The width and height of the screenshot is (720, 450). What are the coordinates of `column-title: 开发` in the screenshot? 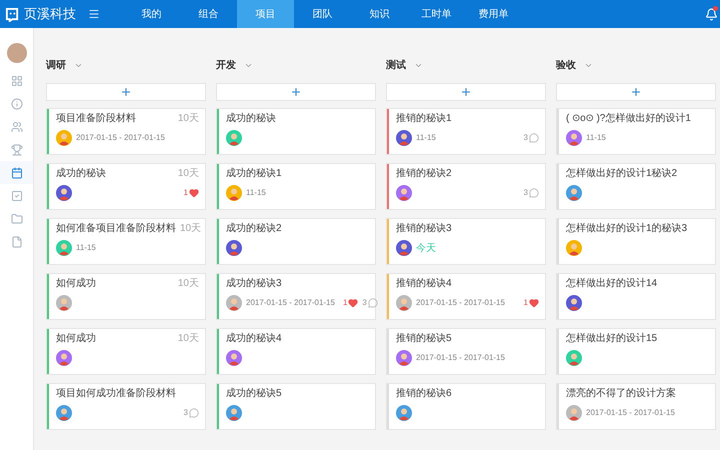 It's located at (226, 65).